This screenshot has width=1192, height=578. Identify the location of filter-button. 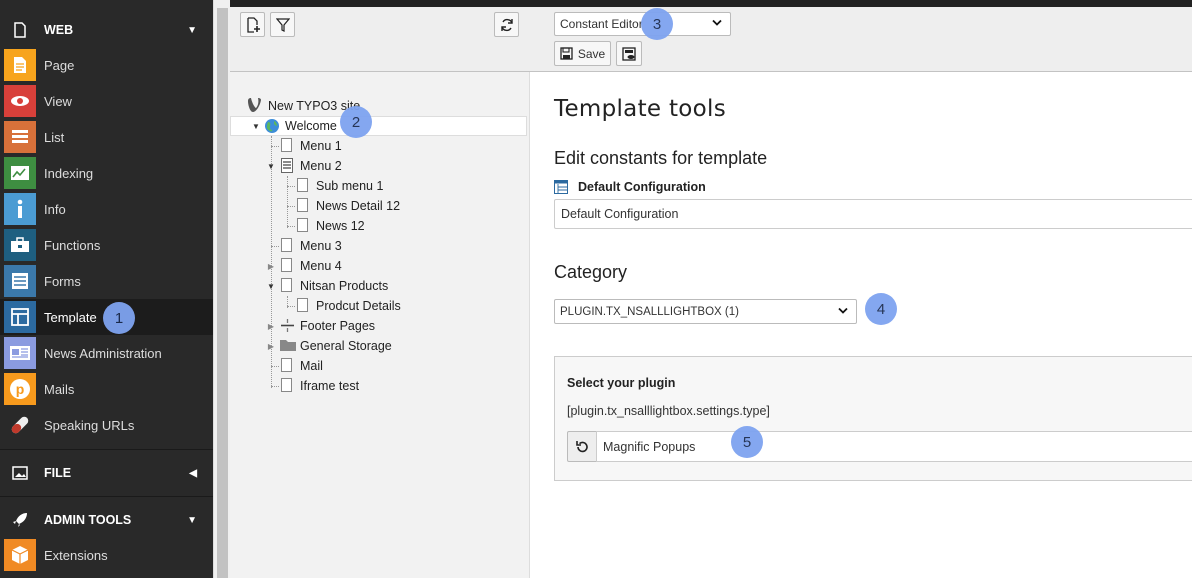
(282, 24).